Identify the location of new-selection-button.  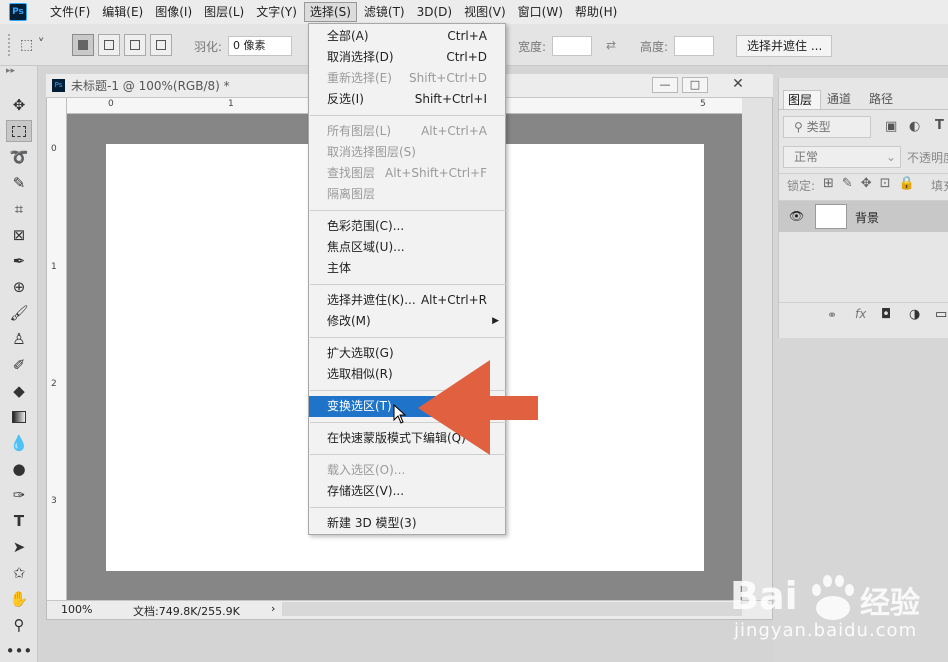
(83, 45).